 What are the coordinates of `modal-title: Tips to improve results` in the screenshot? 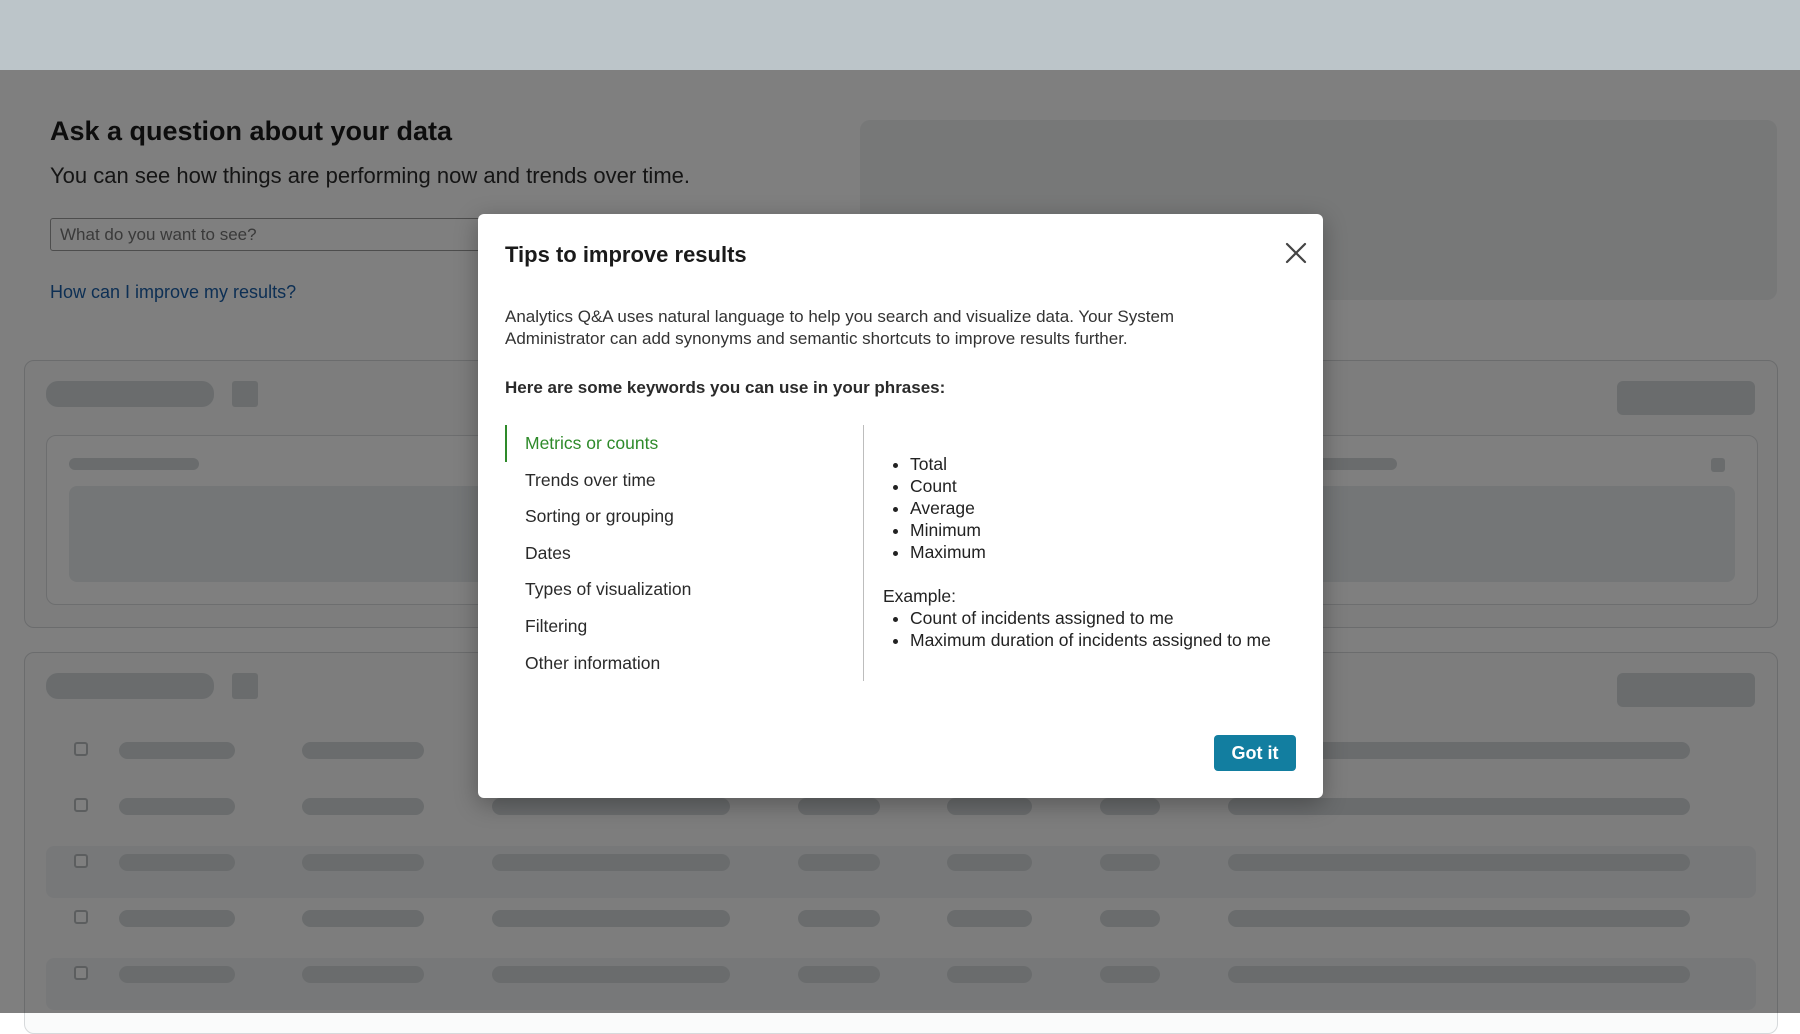 It's located at (626, 254).